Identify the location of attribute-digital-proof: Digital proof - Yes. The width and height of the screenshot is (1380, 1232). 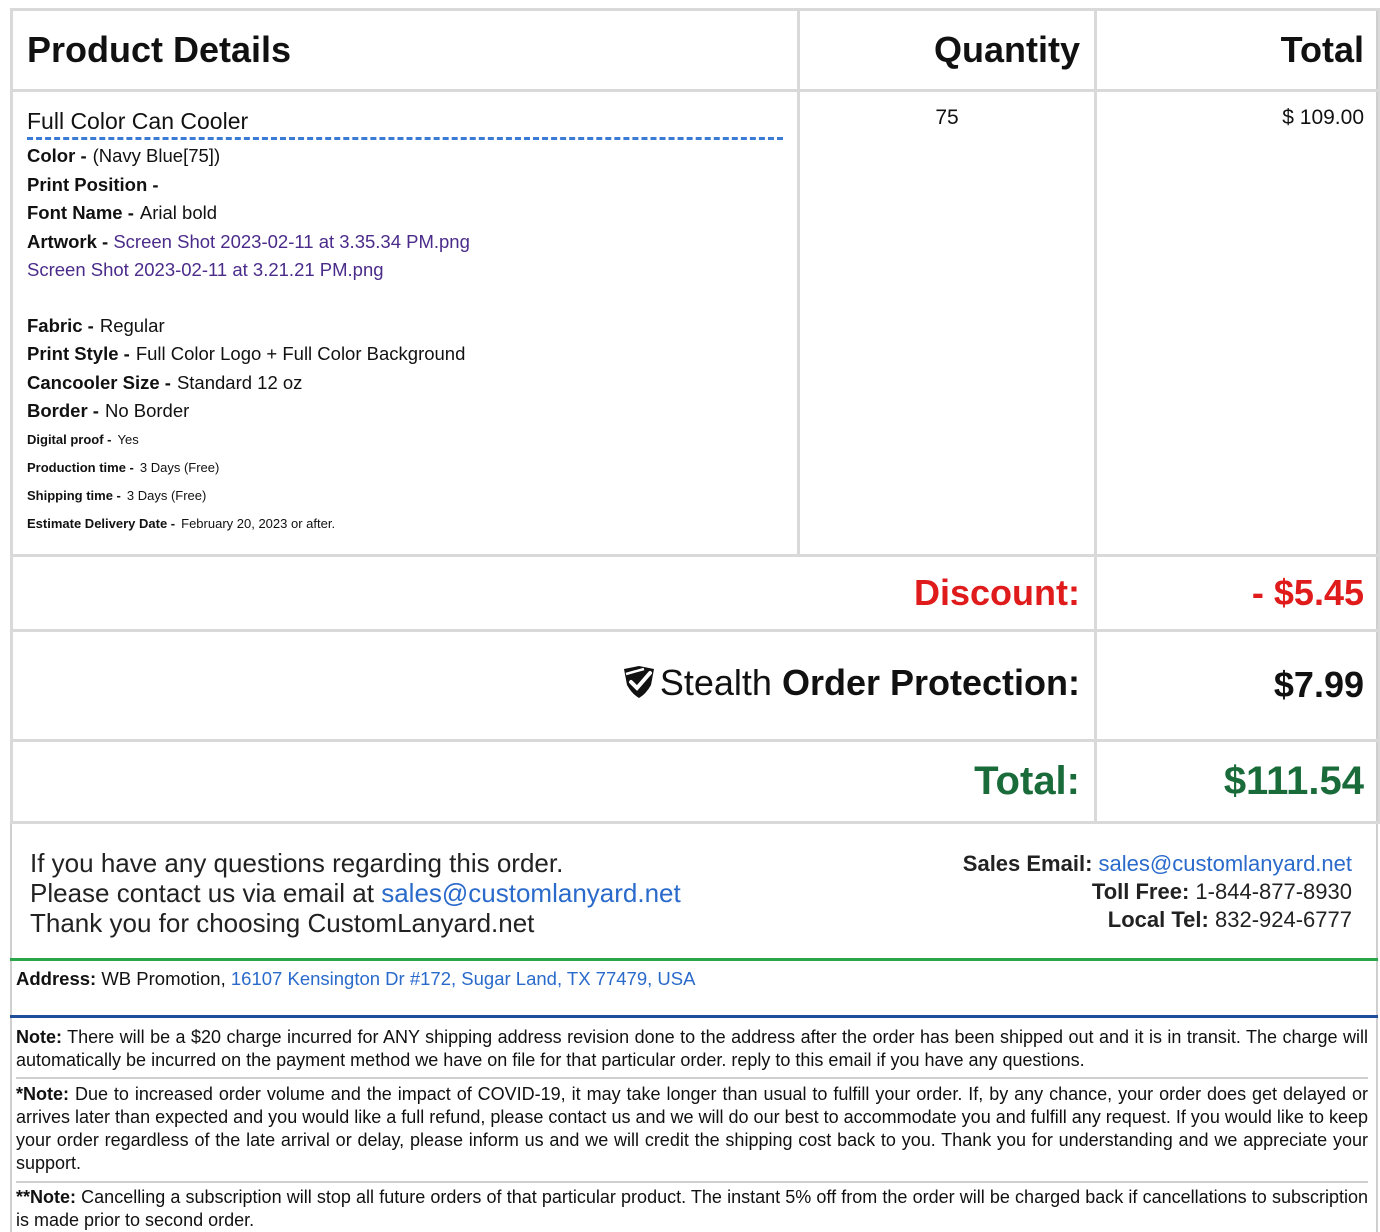
(83, 439).